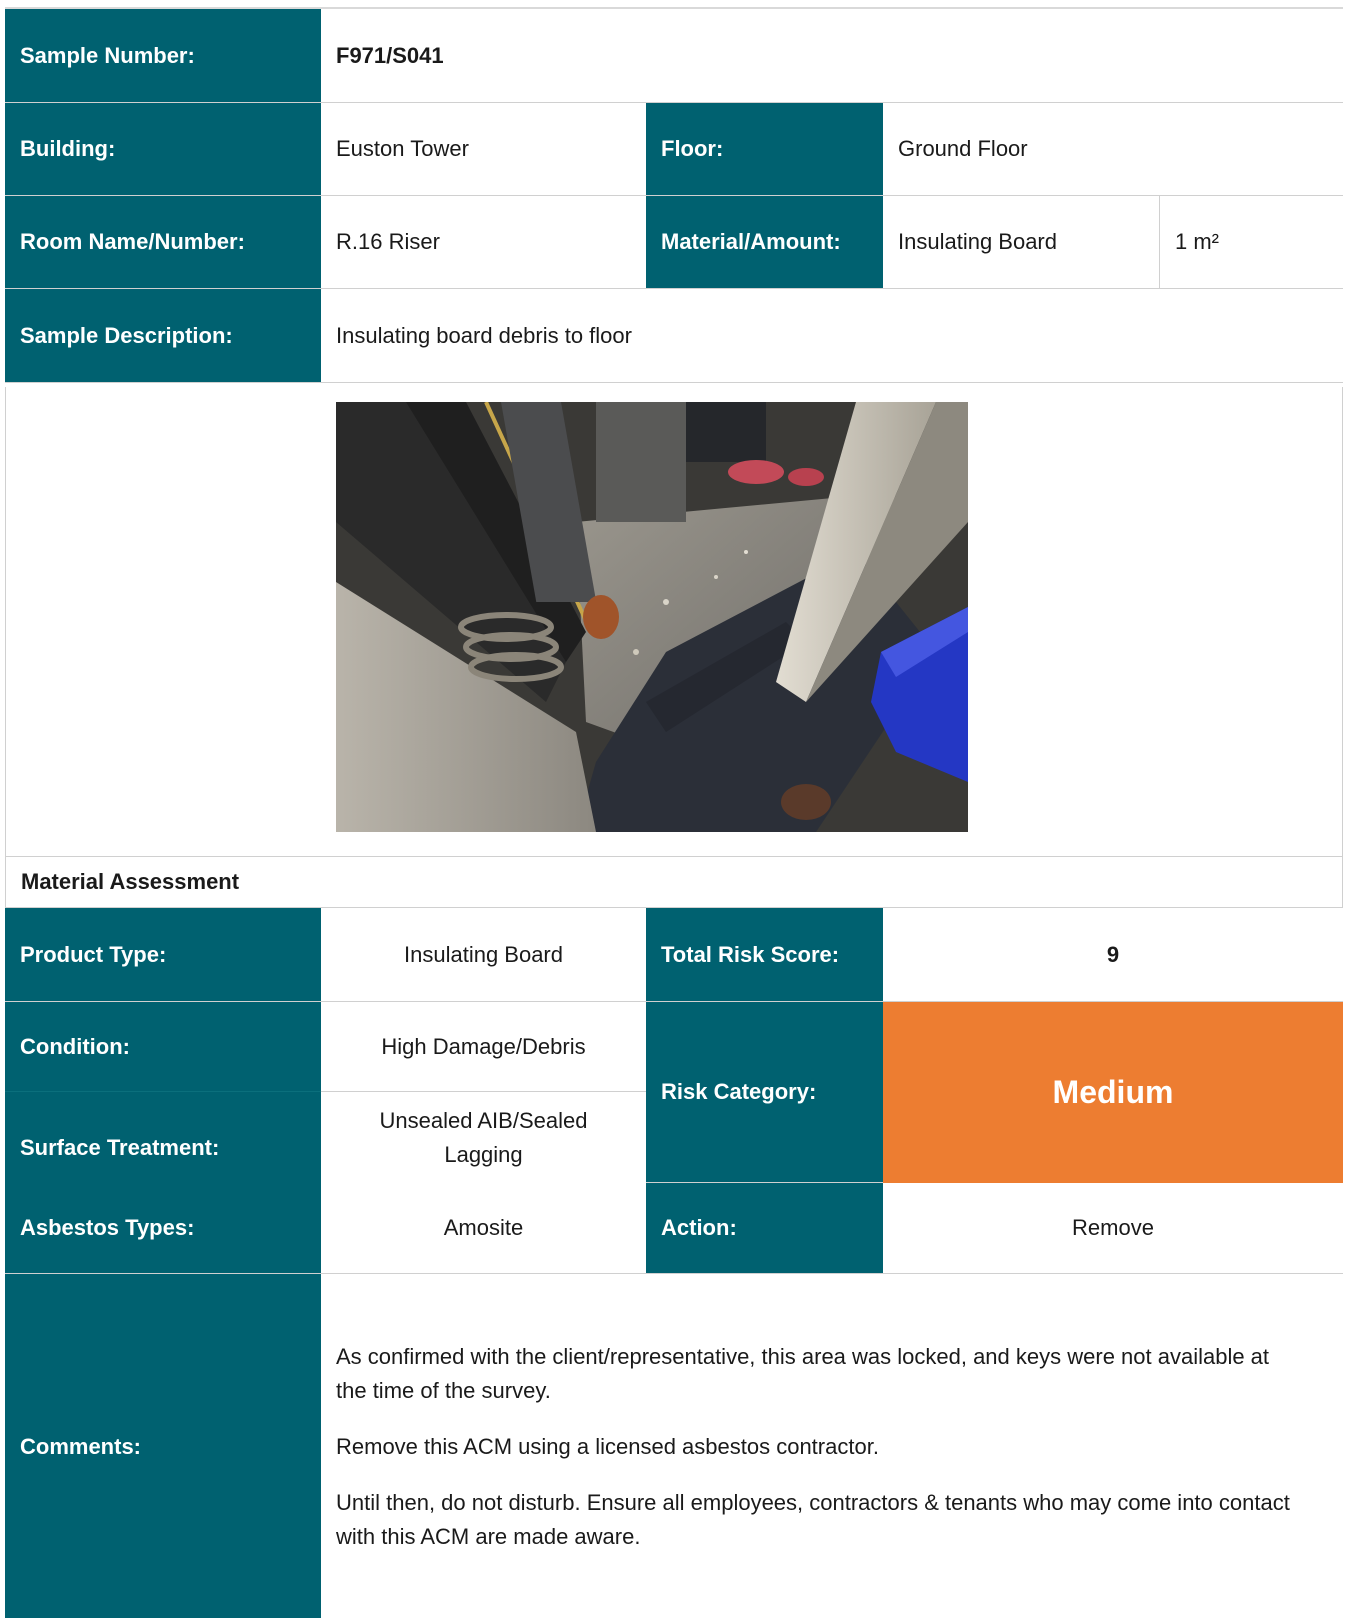  What do you see at coordinates (483, 149) in the screenshot?
I see `building-value: Euston Tower` at bounding box center [483, 149].